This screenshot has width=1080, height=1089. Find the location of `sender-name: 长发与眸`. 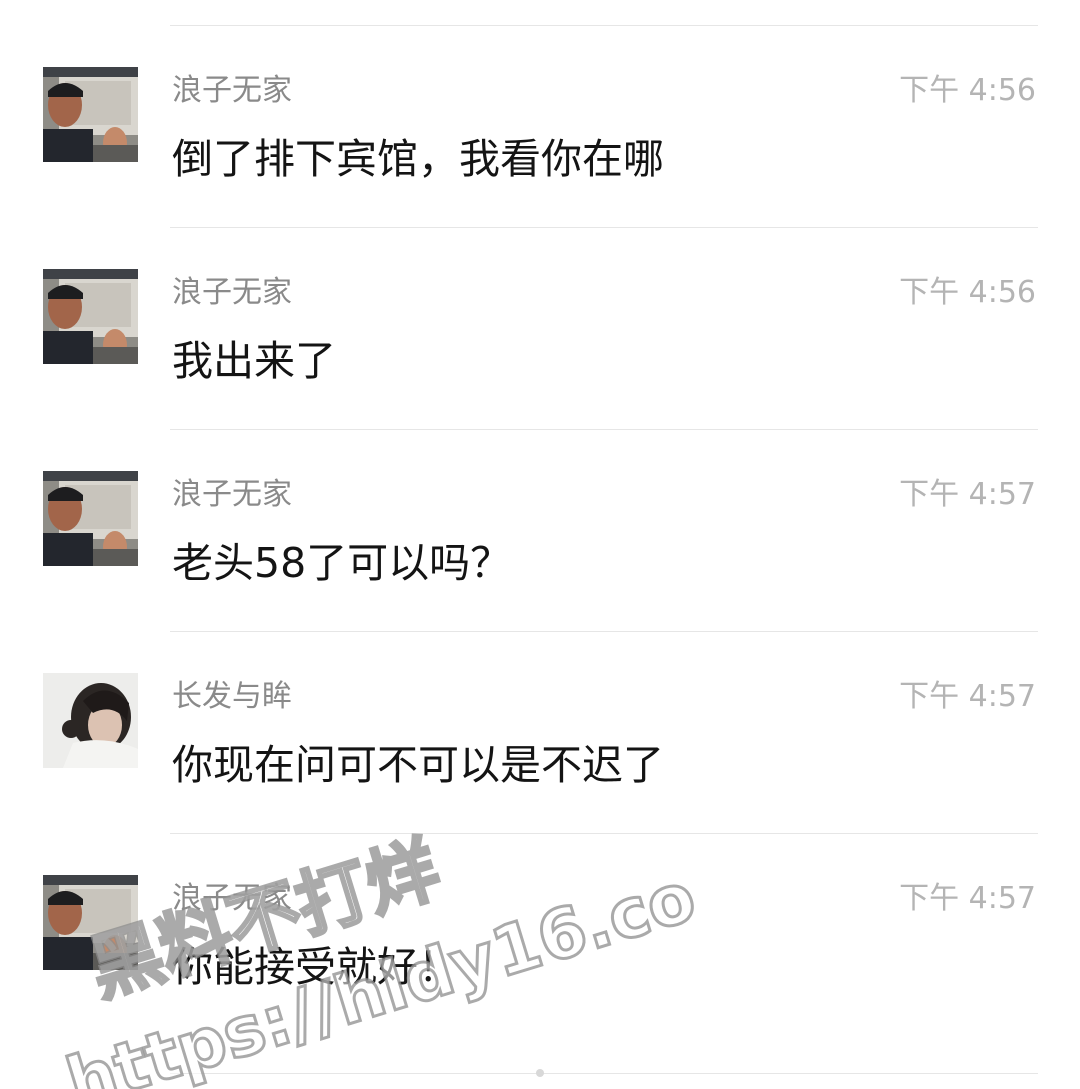

sender-name: 长发与眸 is located at coordinates (232, 696).